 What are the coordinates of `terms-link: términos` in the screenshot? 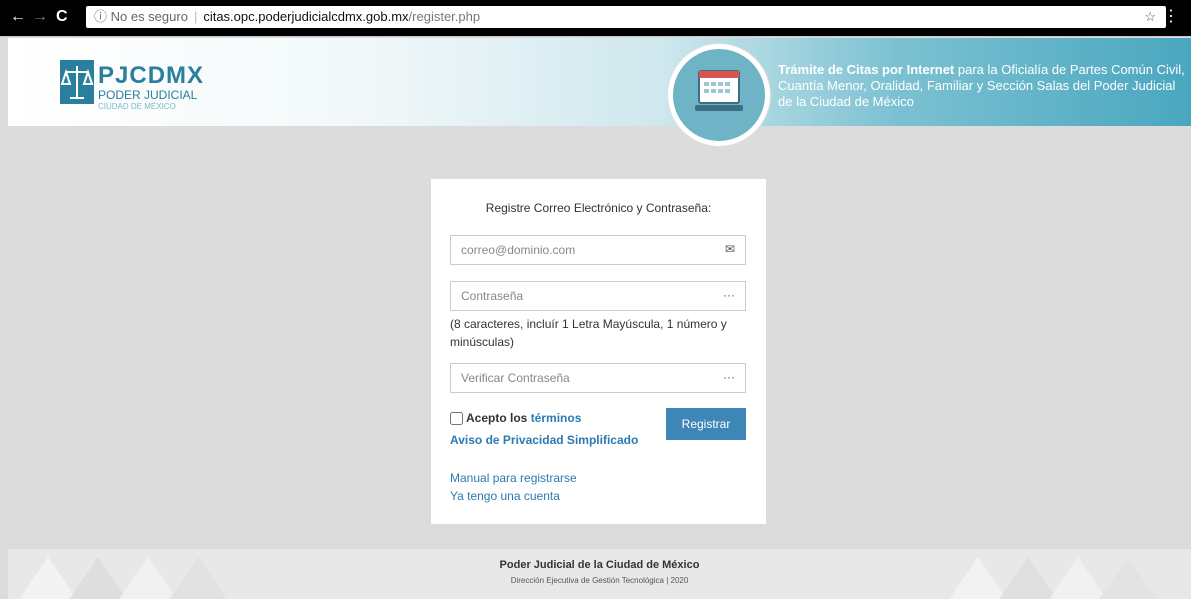 It's located at (556, 418).